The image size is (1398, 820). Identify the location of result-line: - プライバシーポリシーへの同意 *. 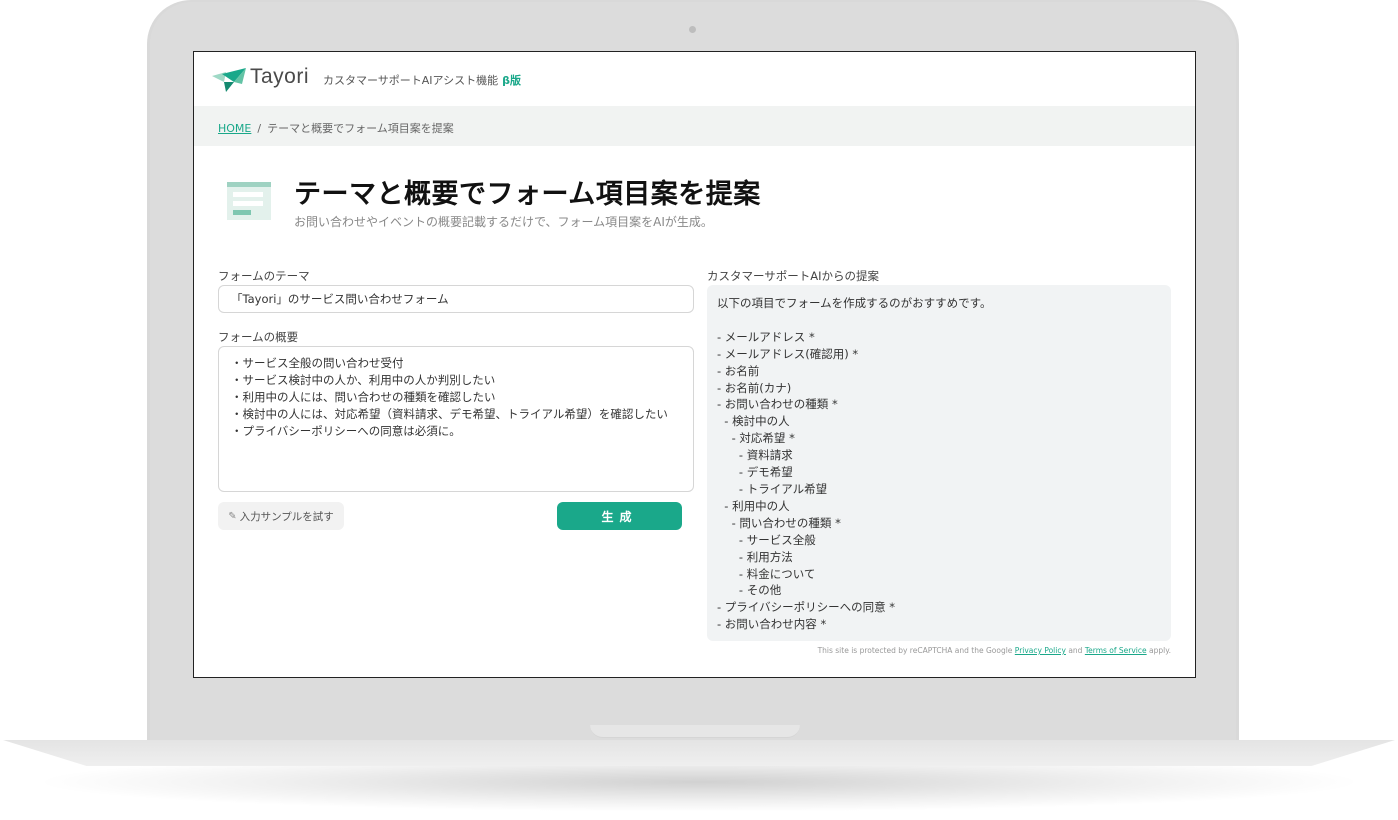
(806, 607).